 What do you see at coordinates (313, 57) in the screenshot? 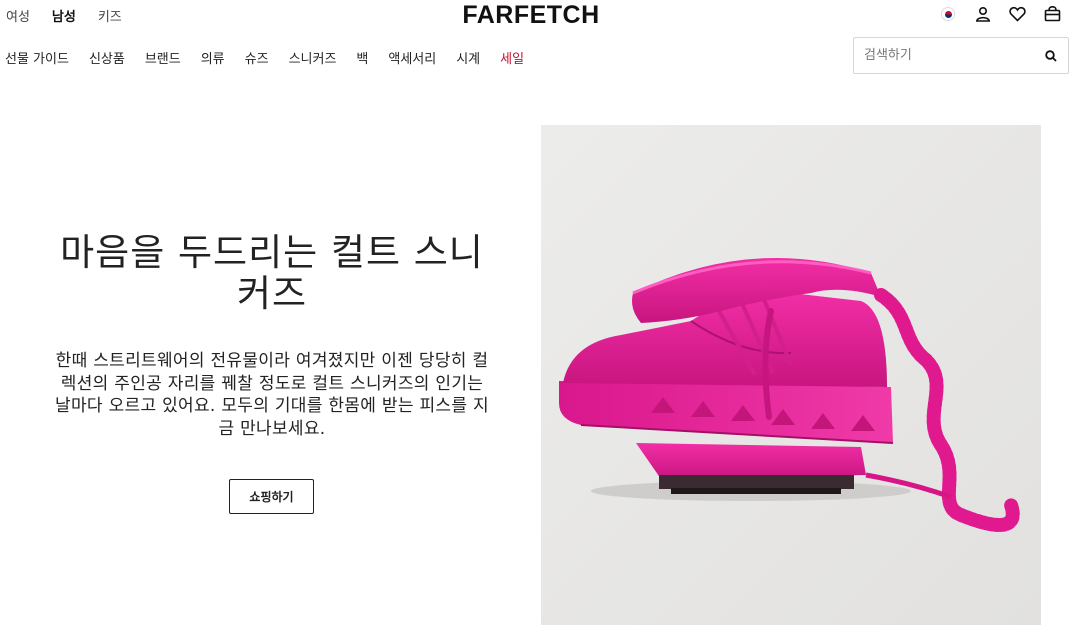
I see `nav-item-sneakers: 스니커즈` at bounding box center [313, 57].